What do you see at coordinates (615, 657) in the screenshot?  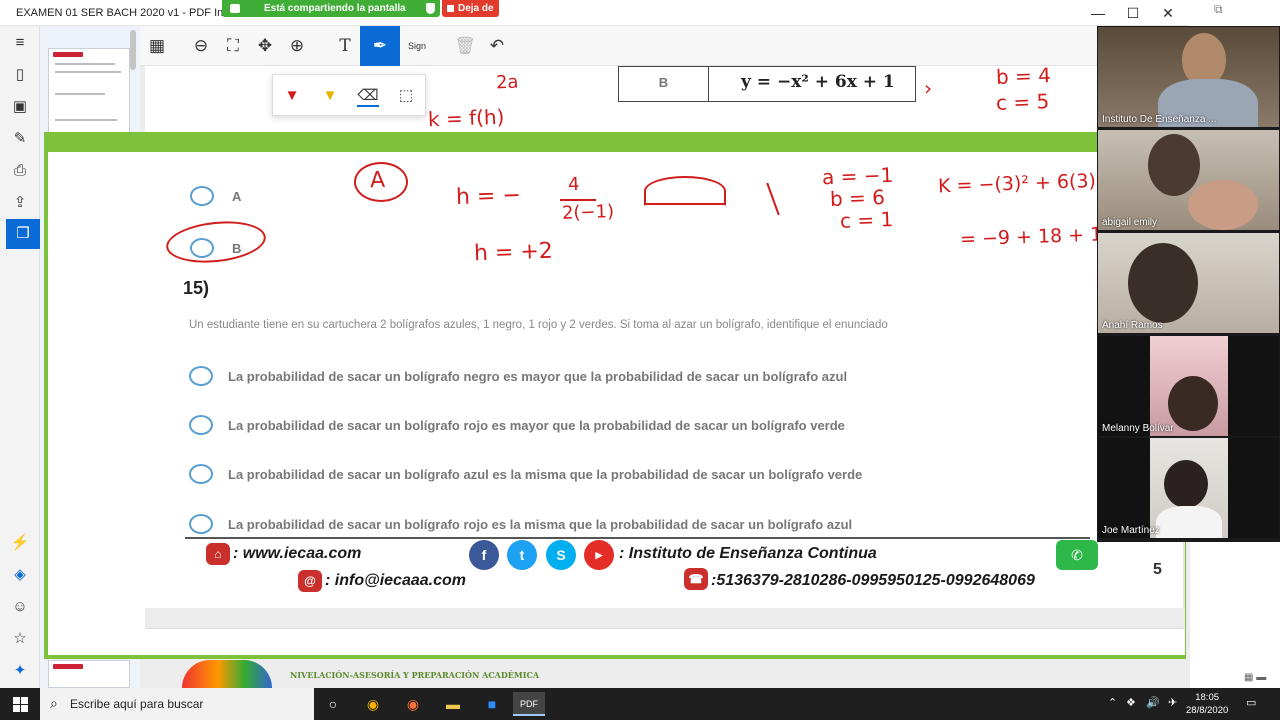 I see `slide-frame-bottom` at bounding box center [615, 657].